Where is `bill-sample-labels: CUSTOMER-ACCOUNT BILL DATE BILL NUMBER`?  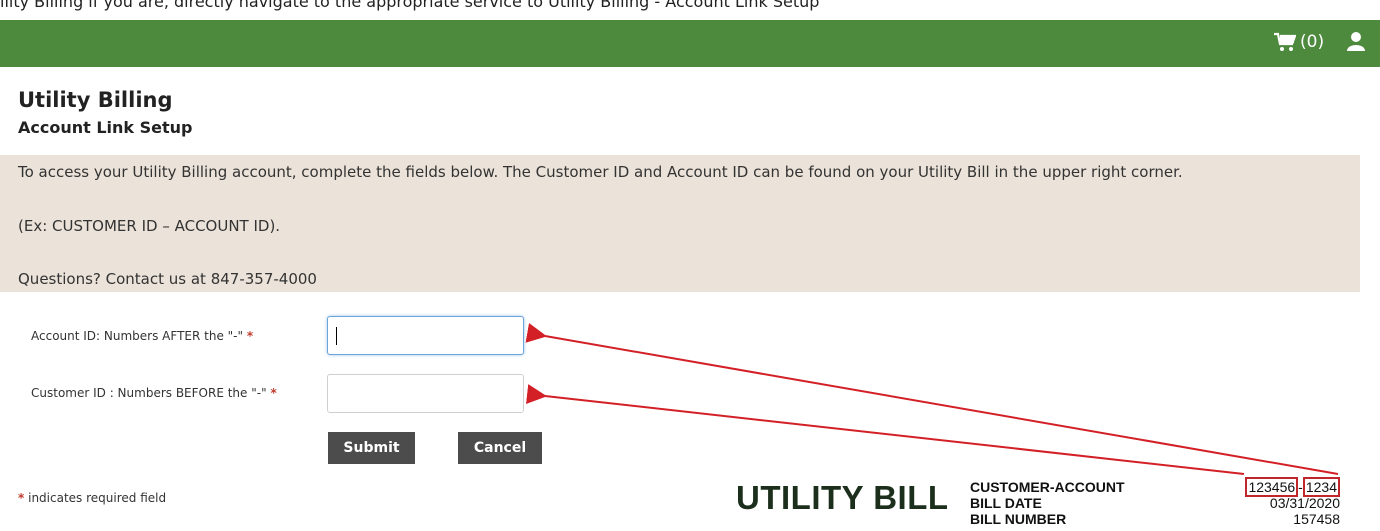 bill-sample-labels: CUSTOMER-ACCOUNT BILL DATE BILL NUMBER is located at coordinates (1047, 503).